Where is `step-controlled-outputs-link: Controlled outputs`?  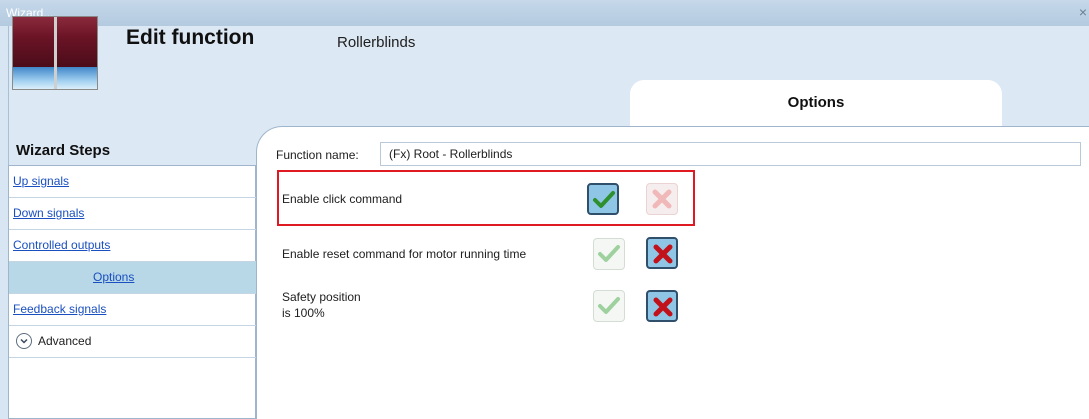 step-controlled-outputs-link: Controlled outputs is located at coordinates (61, 245).